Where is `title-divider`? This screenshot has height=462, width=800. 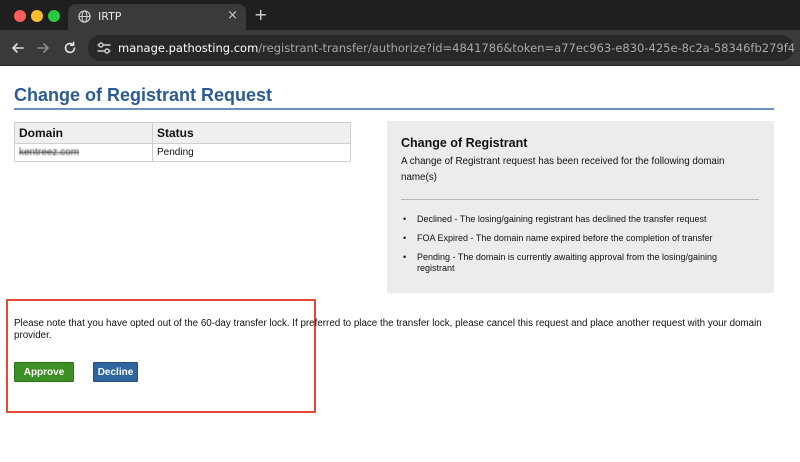 title-divider is located at coordinates (394, 109).